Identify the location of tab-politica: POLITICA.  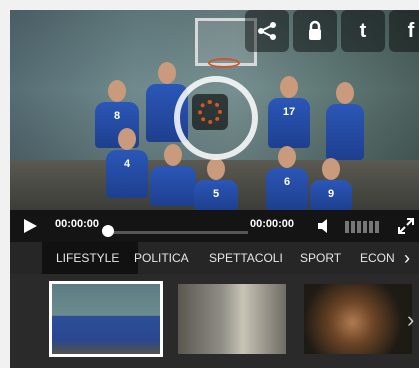
(161, 258).